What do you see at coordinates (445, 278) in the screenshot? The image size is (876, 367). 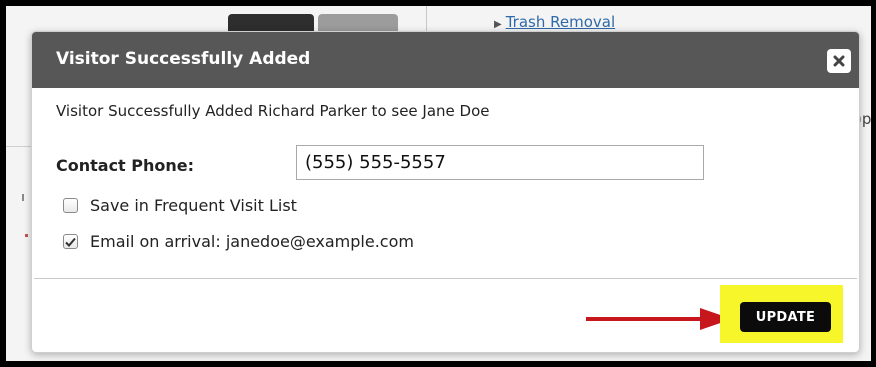 I see `dialog-footer-divider` at bounding box center [445, 278].